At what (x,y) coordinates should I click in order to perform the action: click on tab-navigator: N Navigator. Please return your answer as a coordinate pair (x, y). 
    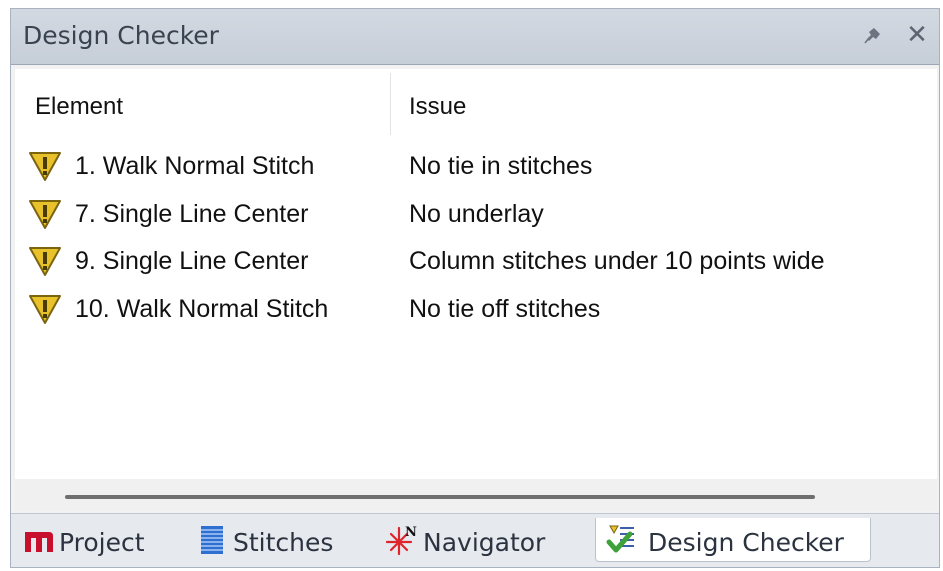
    Looking at the image, I should click on (486, 540).